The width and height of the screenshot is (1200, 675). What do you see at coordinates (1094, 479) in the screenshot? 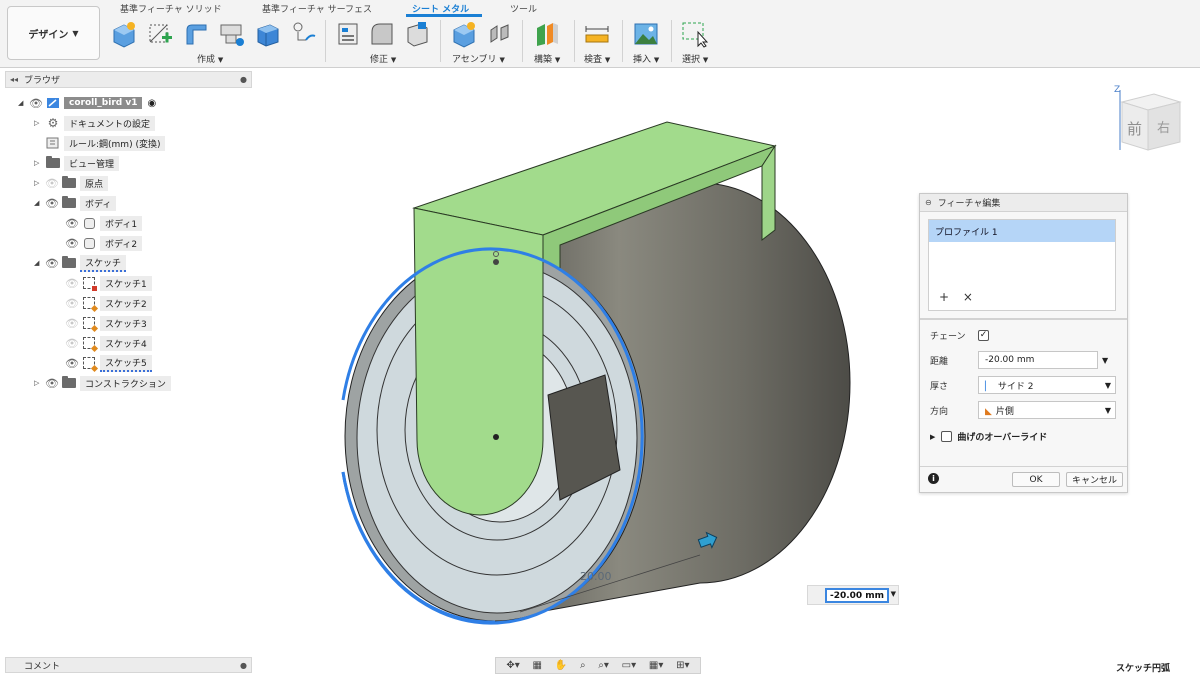
I see `cancel-button: キャンセル` at bounding box center [1094, 479].